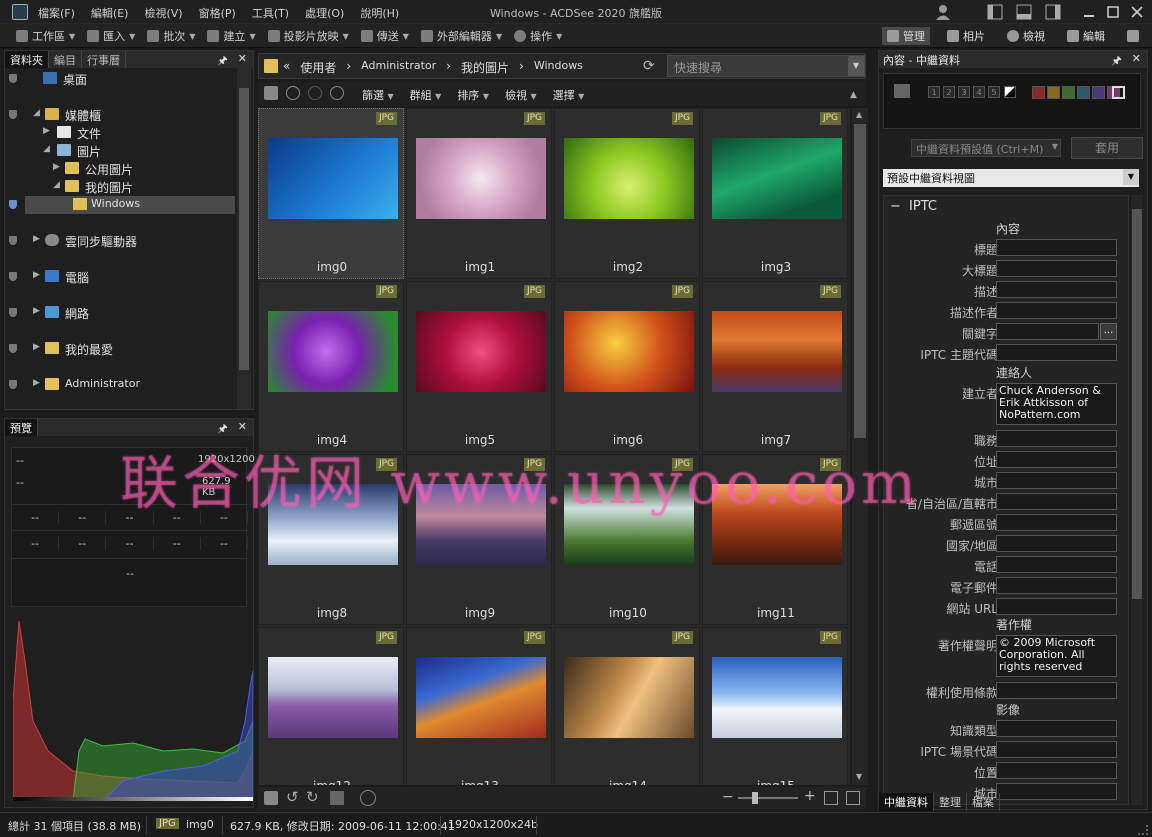  Describe the element at coordinates (318, 67) in the screenshot. I see `breadcrumb-users: 使用者` at that location.